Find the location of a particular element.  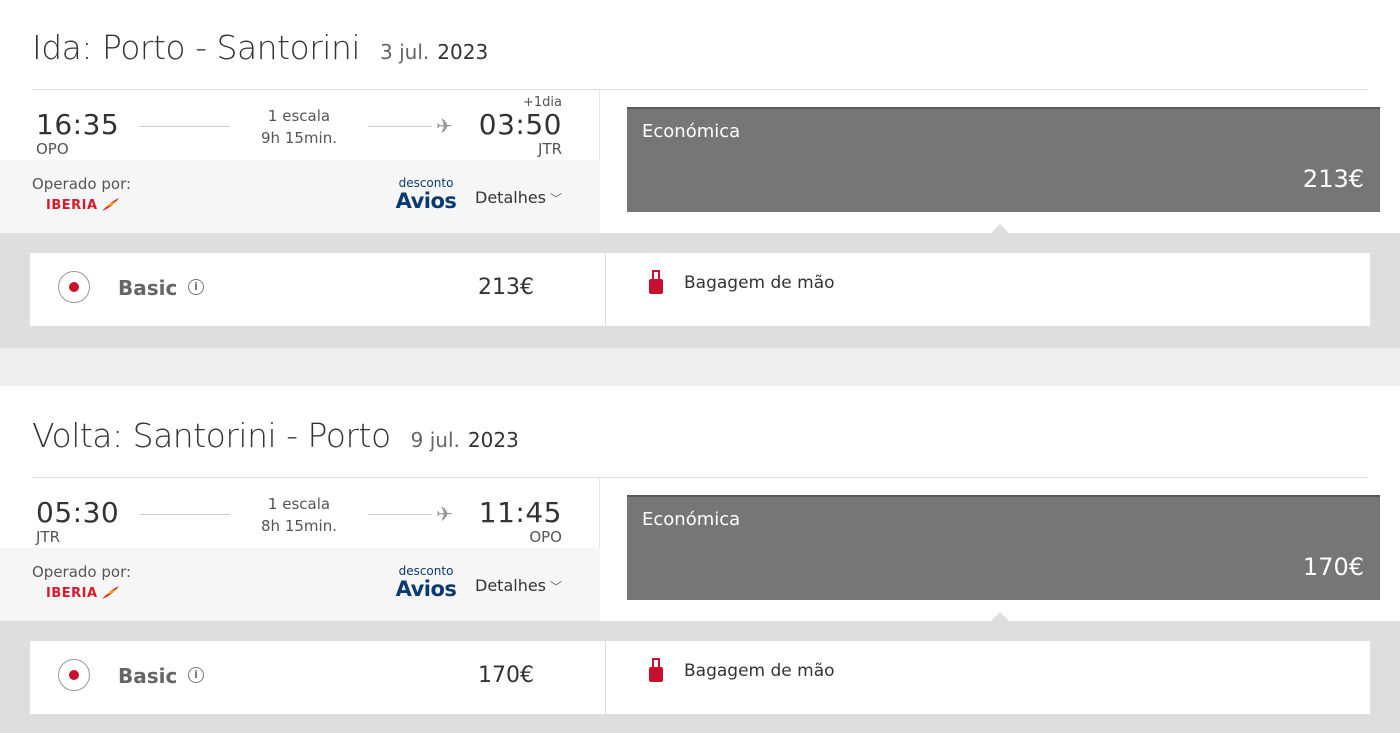

departure-code: OPO is located at coordinates (52, 149).